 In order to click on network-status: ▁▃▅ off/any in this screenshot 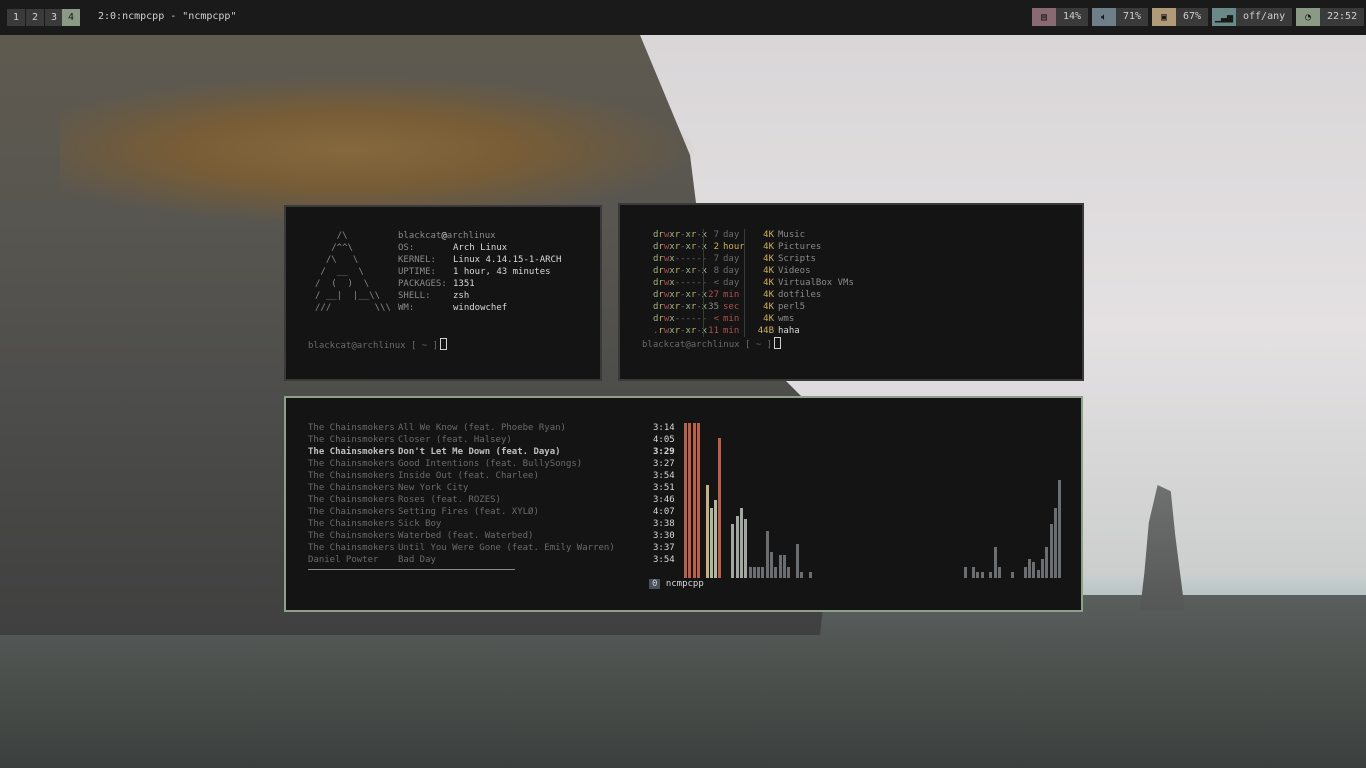, I will do `click(1252, 17)`.